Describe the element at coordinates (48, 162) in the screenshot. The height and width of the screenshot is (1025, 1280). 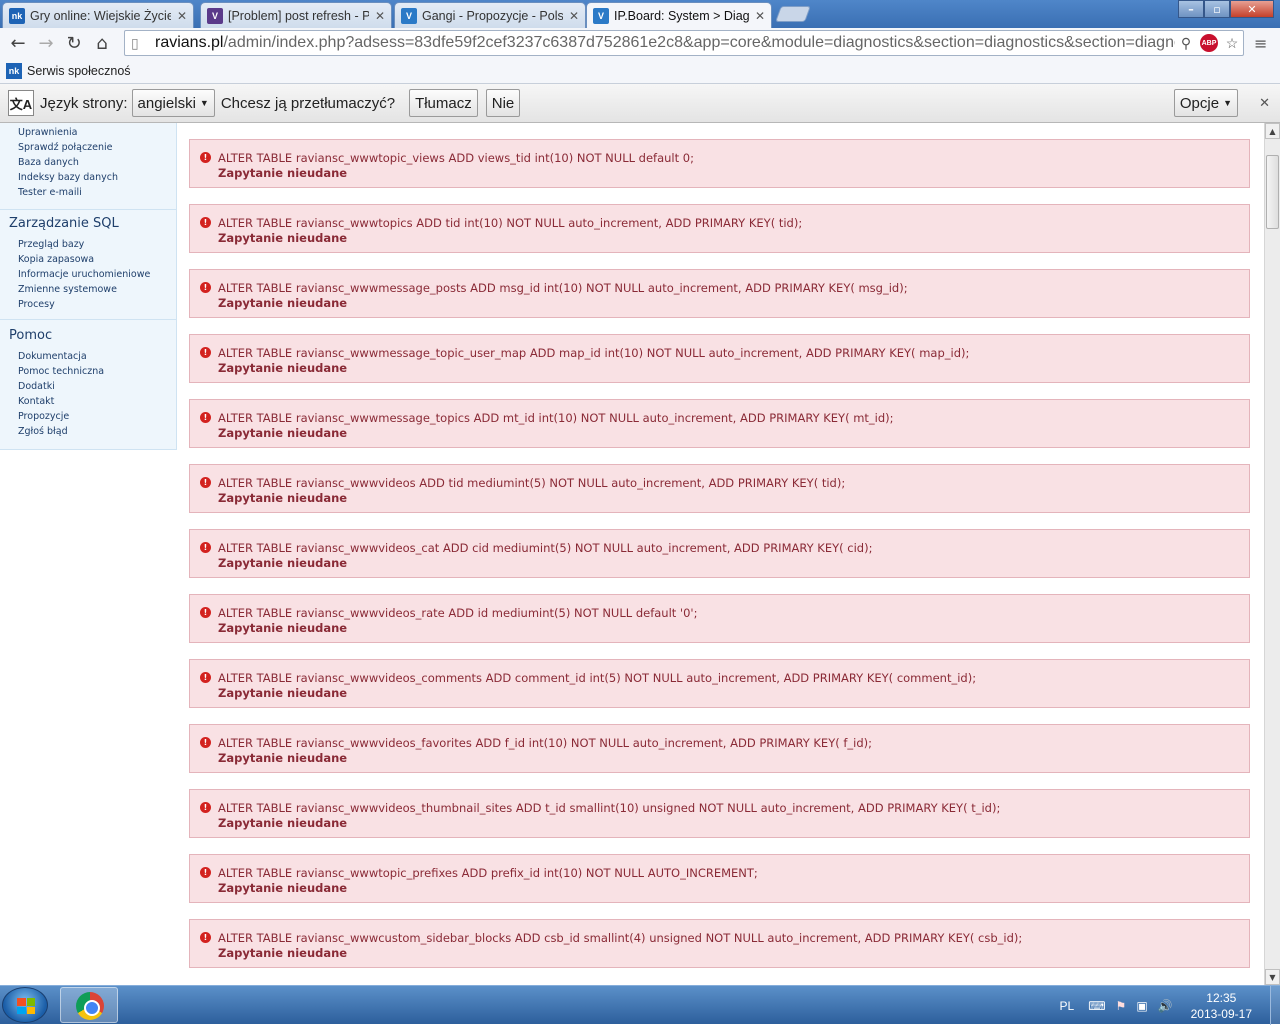
I see `sidebar-link: Baza danych` at that location.